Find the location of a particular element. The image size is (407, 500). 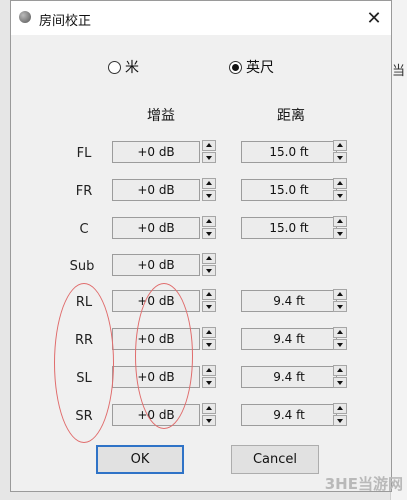

radio-meters is located at coordinates (114, 67).